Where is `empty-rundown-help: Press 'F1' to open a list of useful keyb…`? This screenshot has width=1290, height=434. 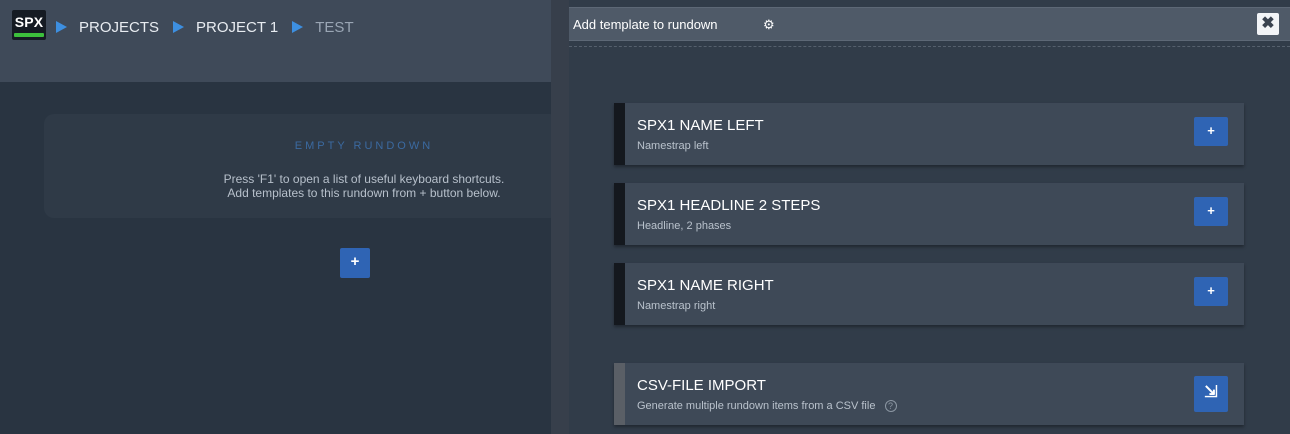
empty-rundown-help: Press 'F1' to open a list of useful keyb… is located at coordinates (297, 186).